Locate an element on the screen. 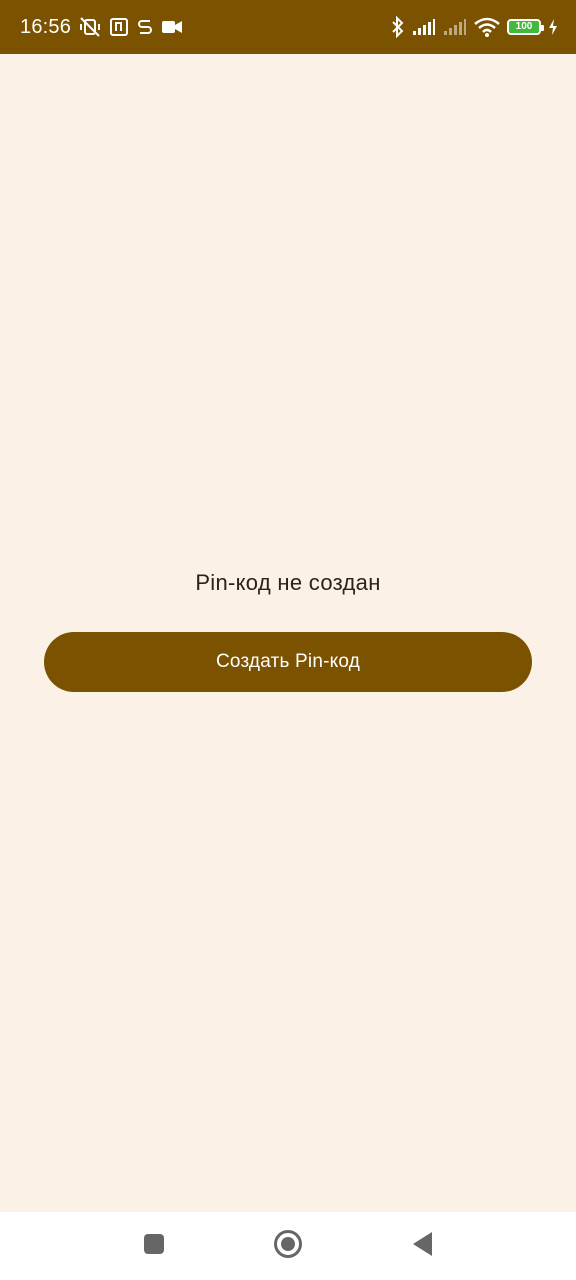 The width and height of the screenshot is (576, 1280). home-icon is located at coordinates (288, 1246).